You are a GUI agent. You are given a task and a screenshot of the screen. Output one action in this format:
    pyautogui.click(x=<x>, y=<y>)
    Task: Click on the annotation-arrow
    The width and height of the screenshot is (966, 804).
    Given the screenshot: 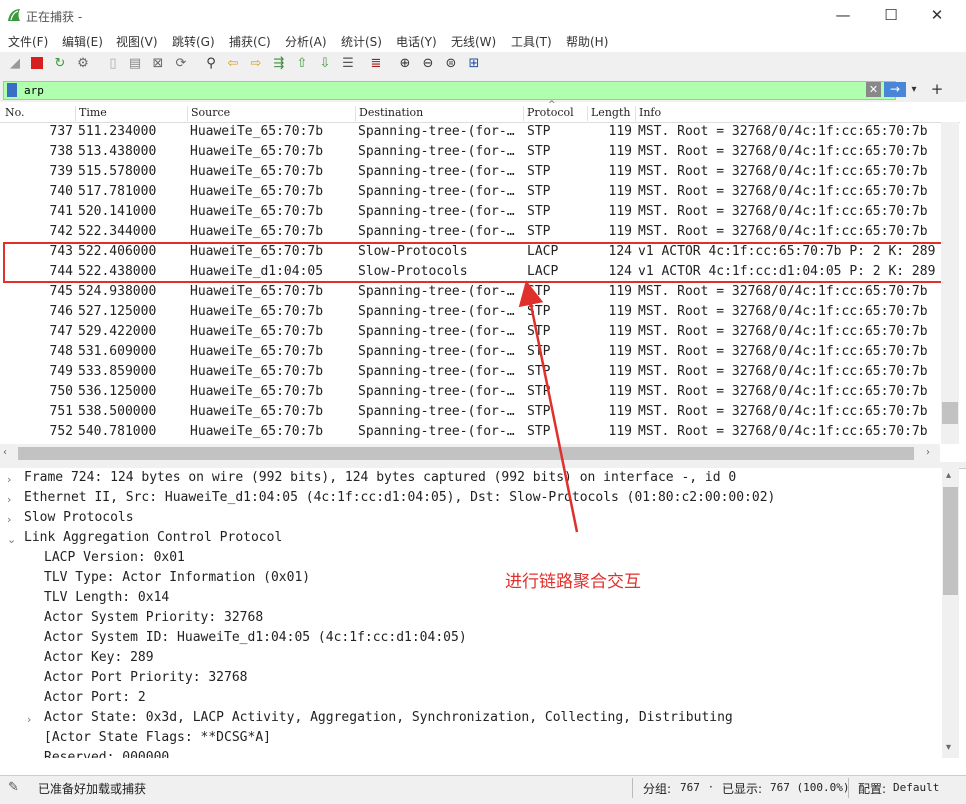 What is the action you would take?
    pyautogui.click(x=548, y=406)
    